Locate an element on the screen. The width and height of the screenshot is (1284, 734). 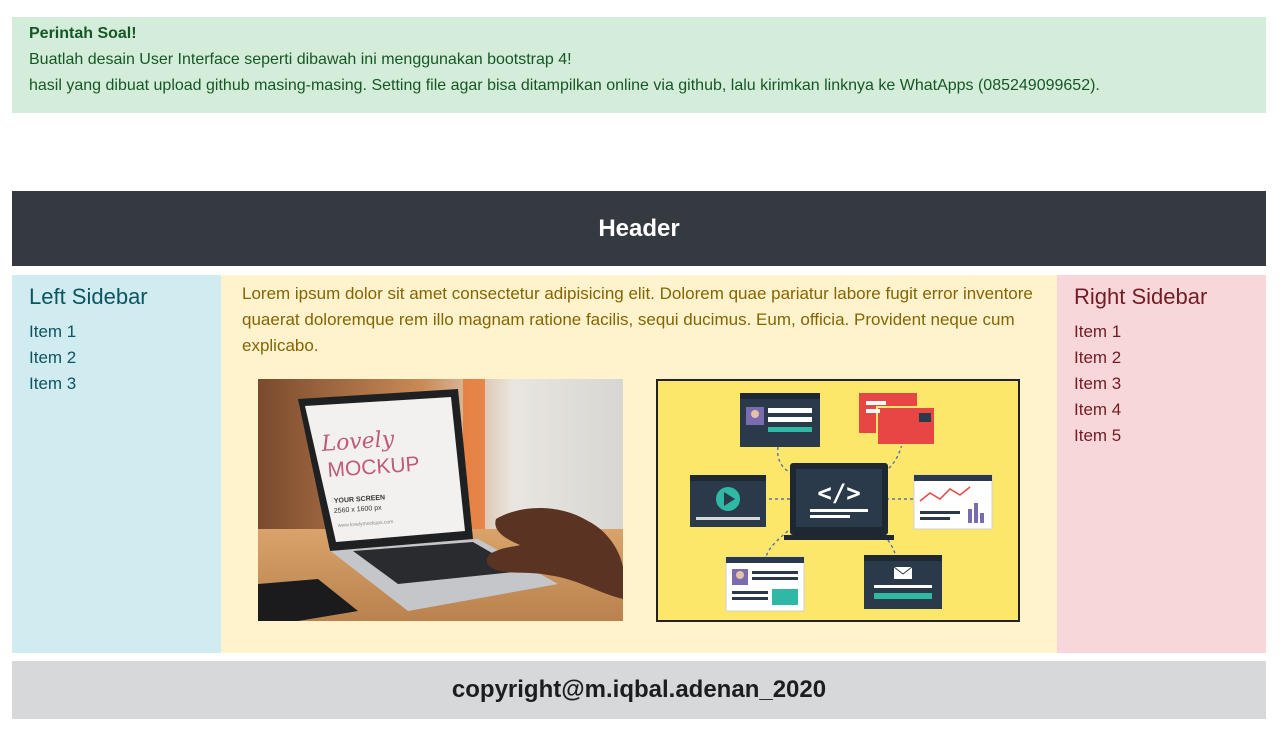
right-sidebar-item: Item 3 is located at coordinates (1098, 383).